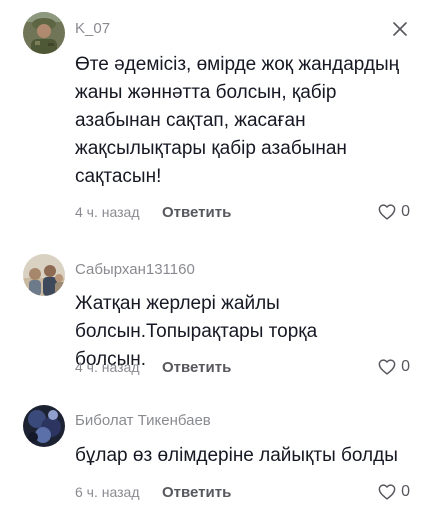  I want to click on comment-meta: 6 ч. назад Ответить 0, so click(242, 492).